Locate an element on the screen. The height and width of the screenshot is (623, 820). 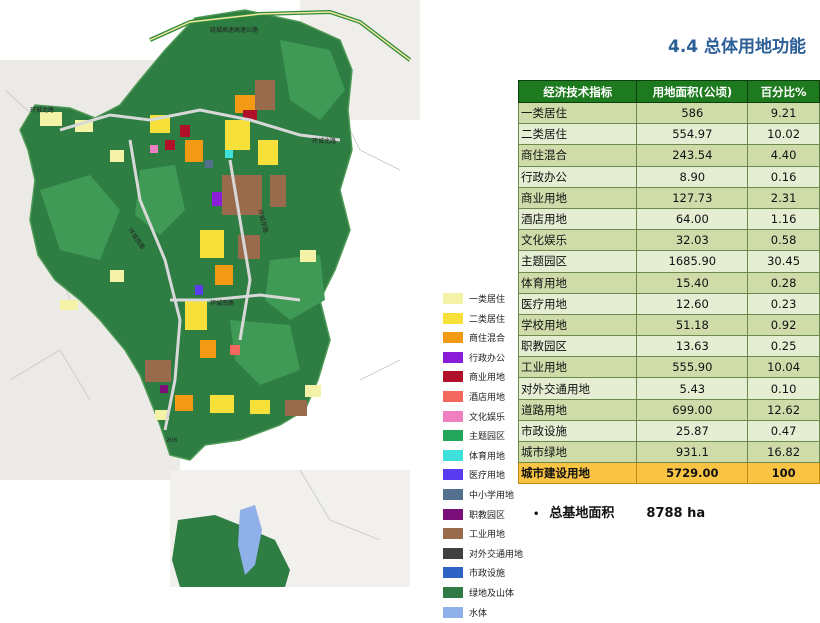
cell-name: 医疗用地 is located at coordinates (578, 303).